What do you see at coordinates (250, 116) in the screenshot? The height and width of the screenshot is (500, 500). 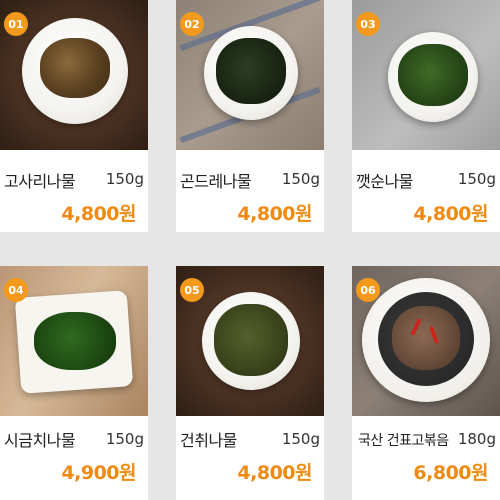 I see `product-card: 02 곤드레나물 150g 4,800원` at bounding box center [250, 116].